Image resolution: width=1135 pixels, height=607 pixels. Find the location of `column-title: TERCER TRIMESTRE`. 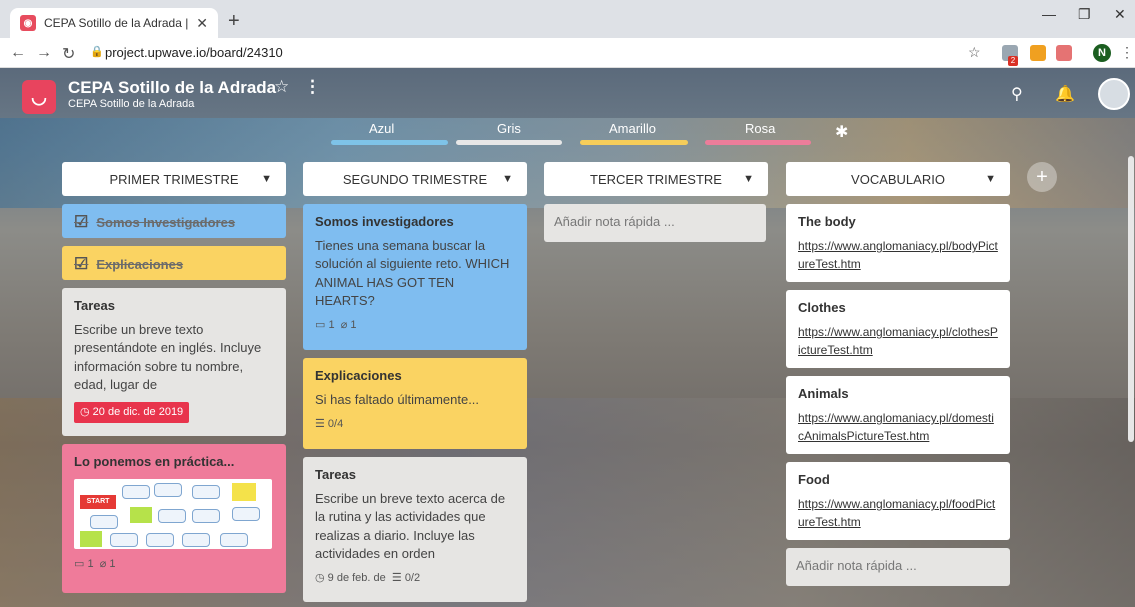

column-title: TERCER TRIMESTRE is located at coordinates (656, 179).